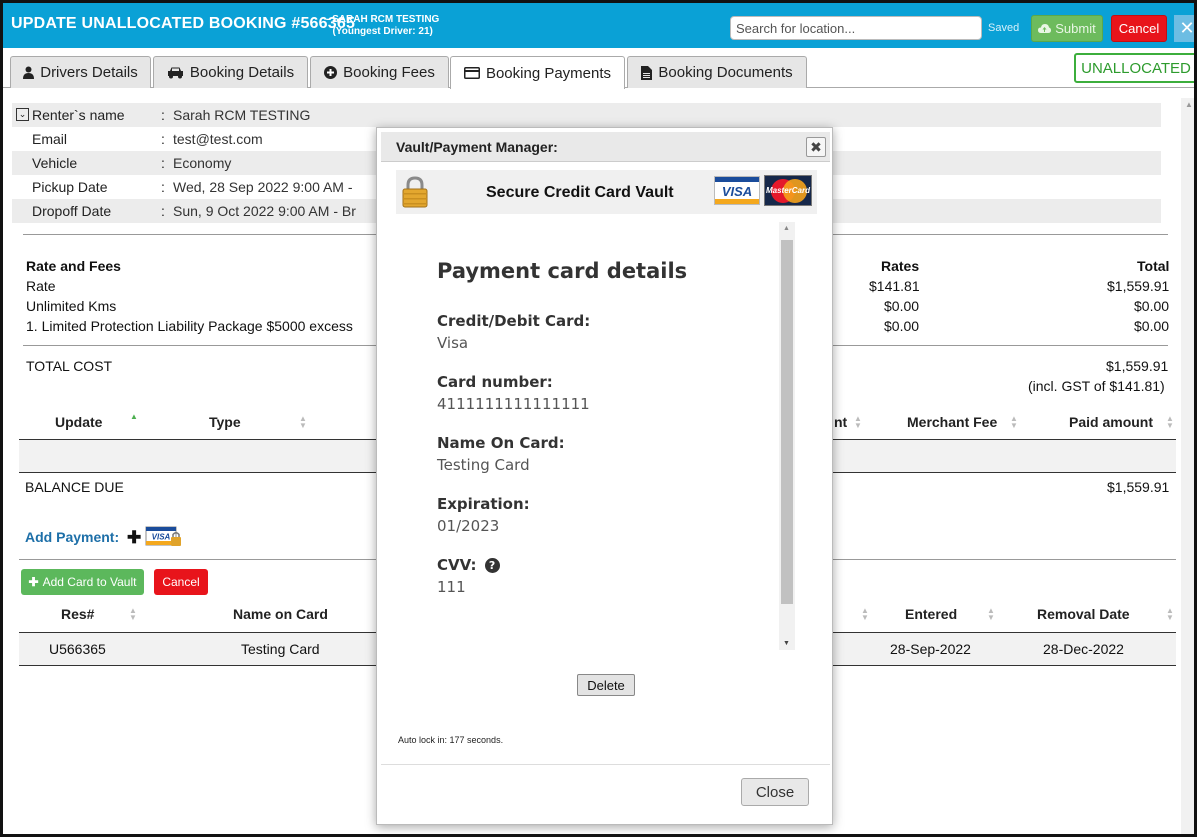  I want to click on vehicle-label: Vehicle, so click(55, 163).